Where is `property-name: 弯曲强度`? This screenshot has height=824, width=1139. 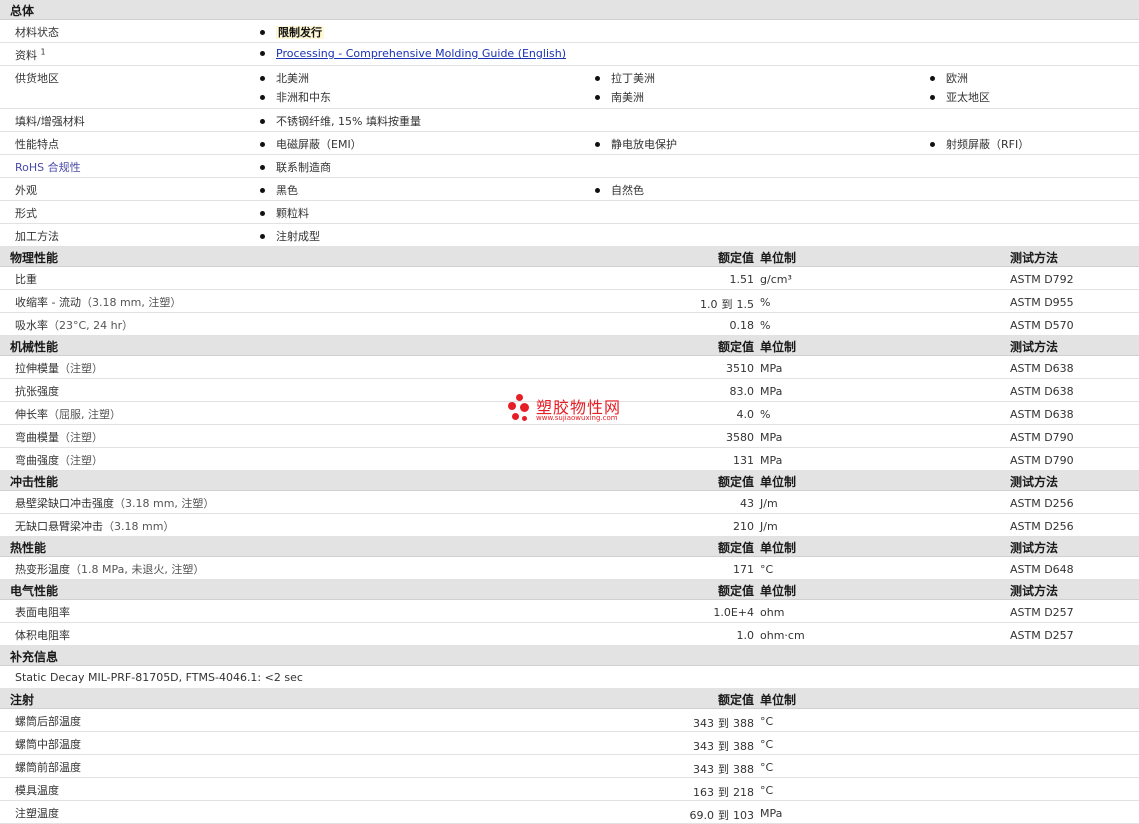
property-name: 弯曲强度 is located at coordinates (37, 460).